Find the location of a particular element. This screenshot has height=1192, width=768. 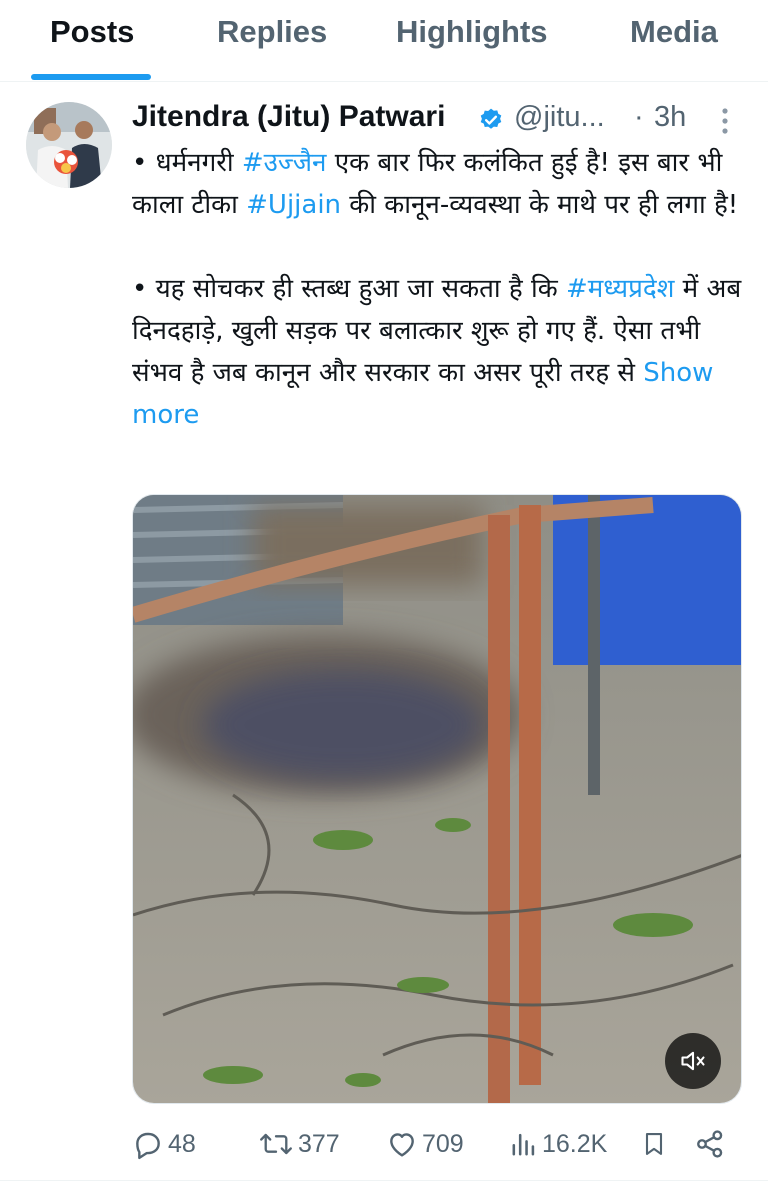

bookmark-button is located at coordinates (656, 1144).